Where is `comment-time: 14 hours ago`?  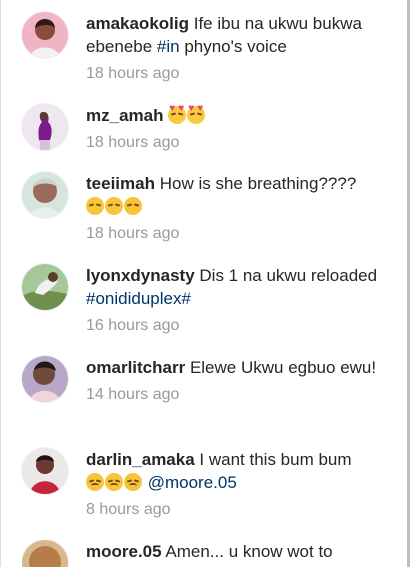
comment-time: 14 hours ago is located at coordinates (133, 394).